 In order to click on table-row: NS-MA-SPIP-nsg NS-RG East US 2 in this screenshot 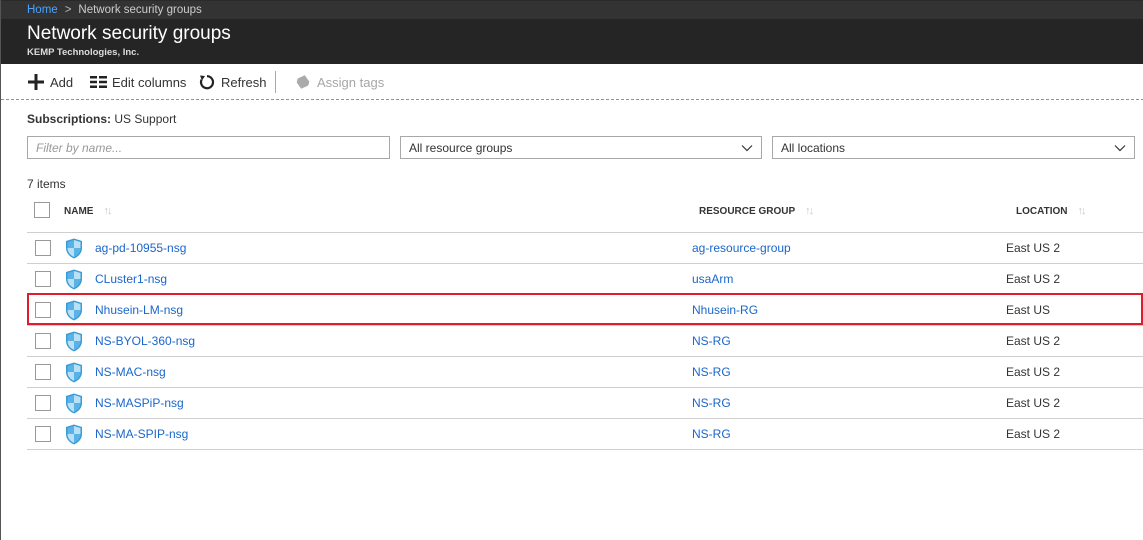, I will do `click(585, 434)`.